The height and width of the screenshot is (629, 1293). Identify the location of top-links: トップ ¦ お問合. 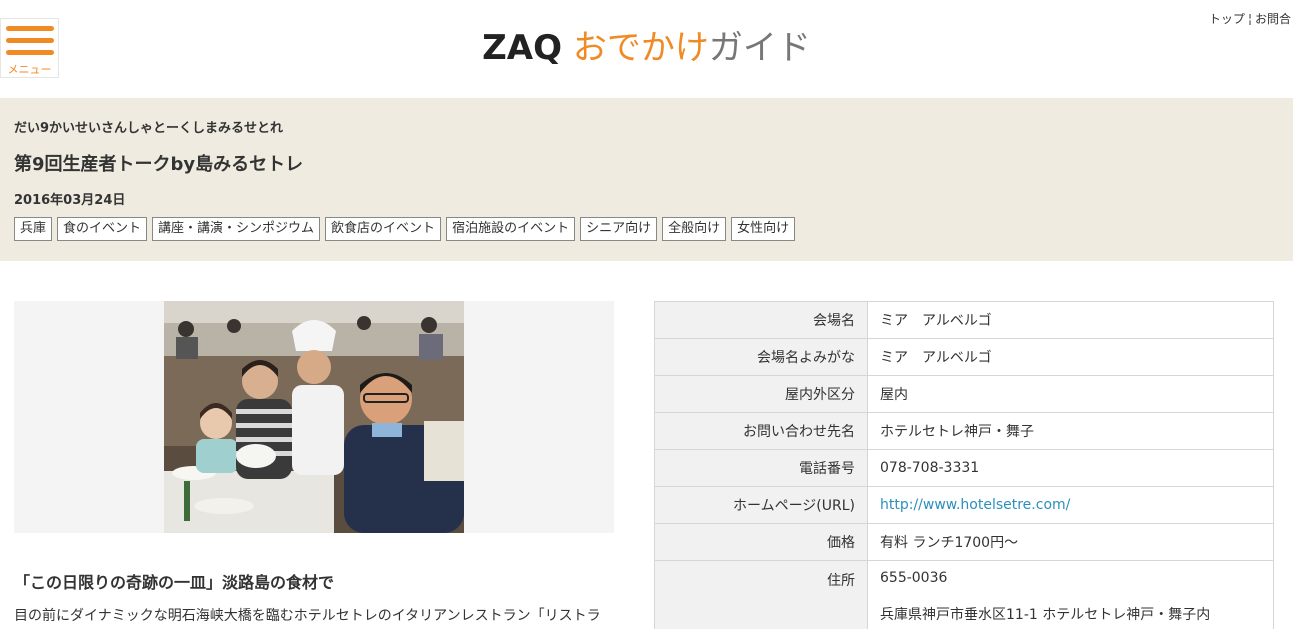
(1250, 18).